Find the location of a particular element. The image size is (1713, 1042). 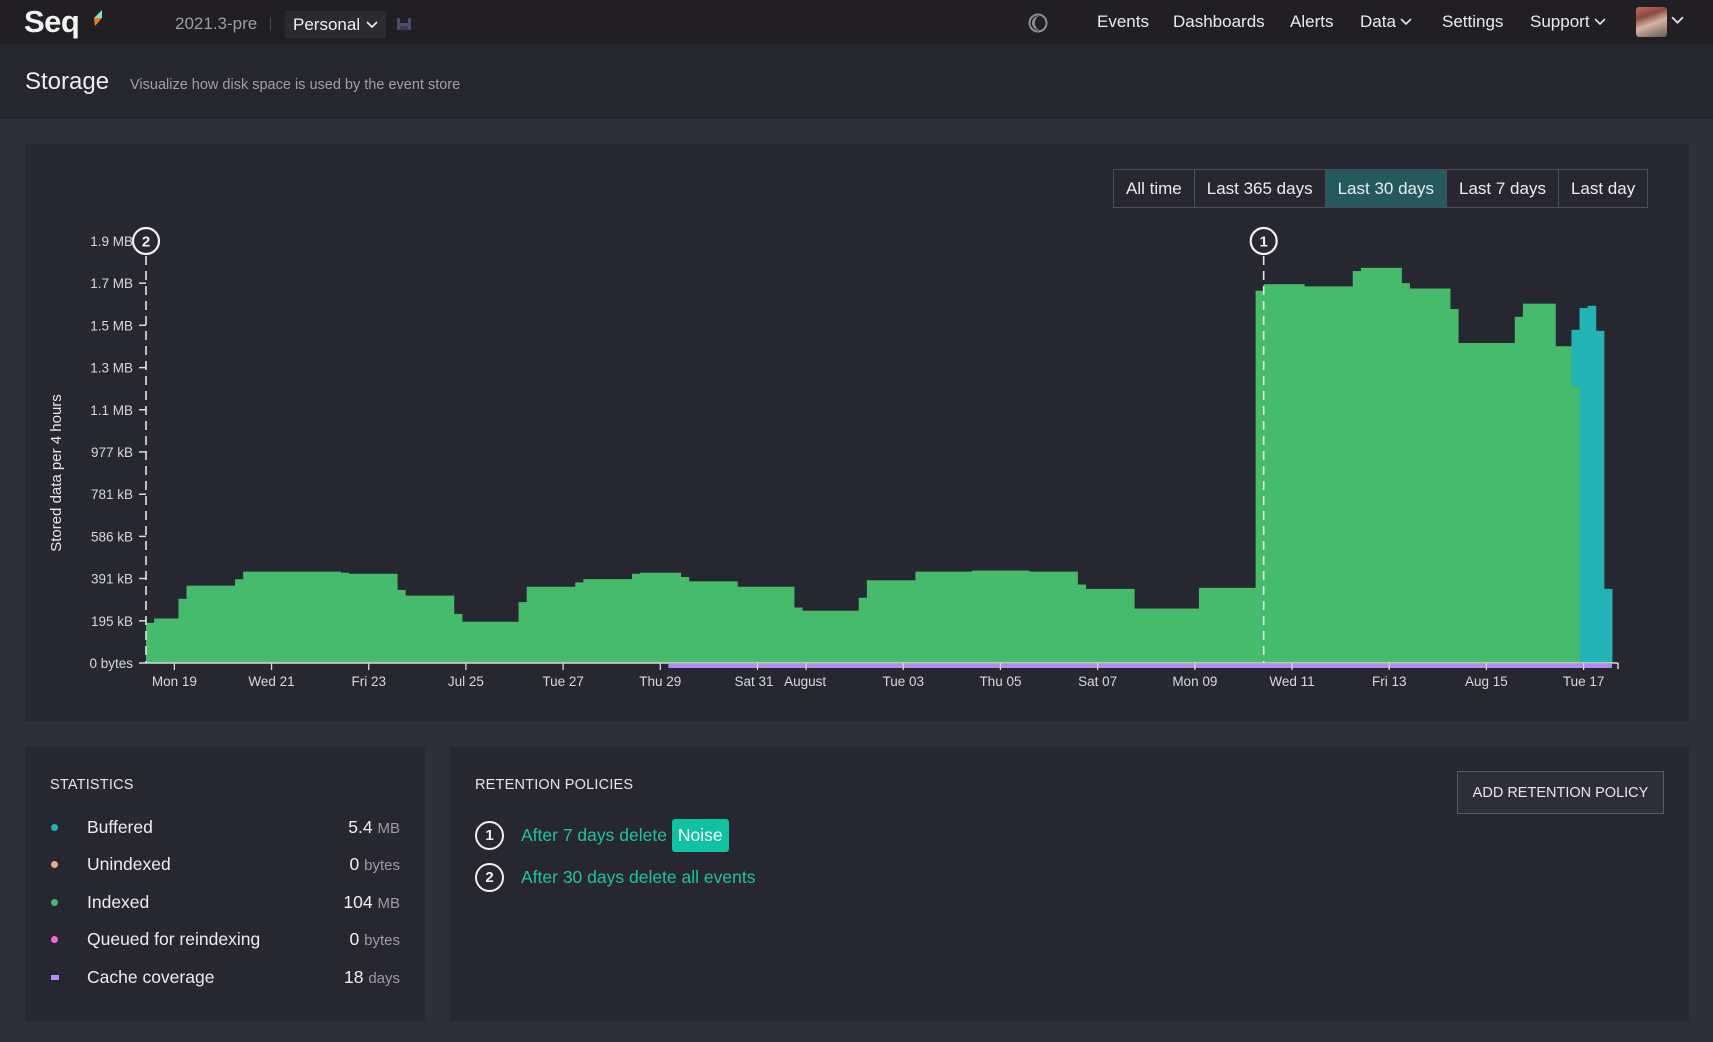

stat-row: Queued for reindexing 0 bytes is located at coordinates (225, 940).